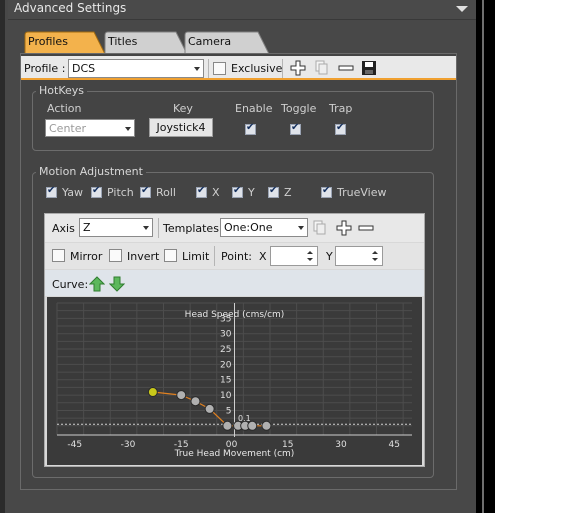 The width and height of the screenshot is (586, 513). I want to click on templates-label: Templates, so click(191, 228).